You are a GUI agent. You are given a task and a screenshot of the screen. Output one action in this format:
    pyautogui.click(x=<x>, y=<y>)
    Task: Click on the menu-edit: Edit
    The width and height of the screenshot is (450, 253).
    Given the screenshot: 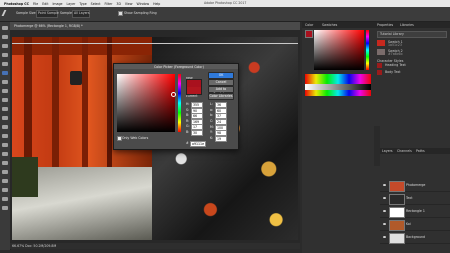 What is the action you would take?
    pyautogui.click(x=45, y=4)
    